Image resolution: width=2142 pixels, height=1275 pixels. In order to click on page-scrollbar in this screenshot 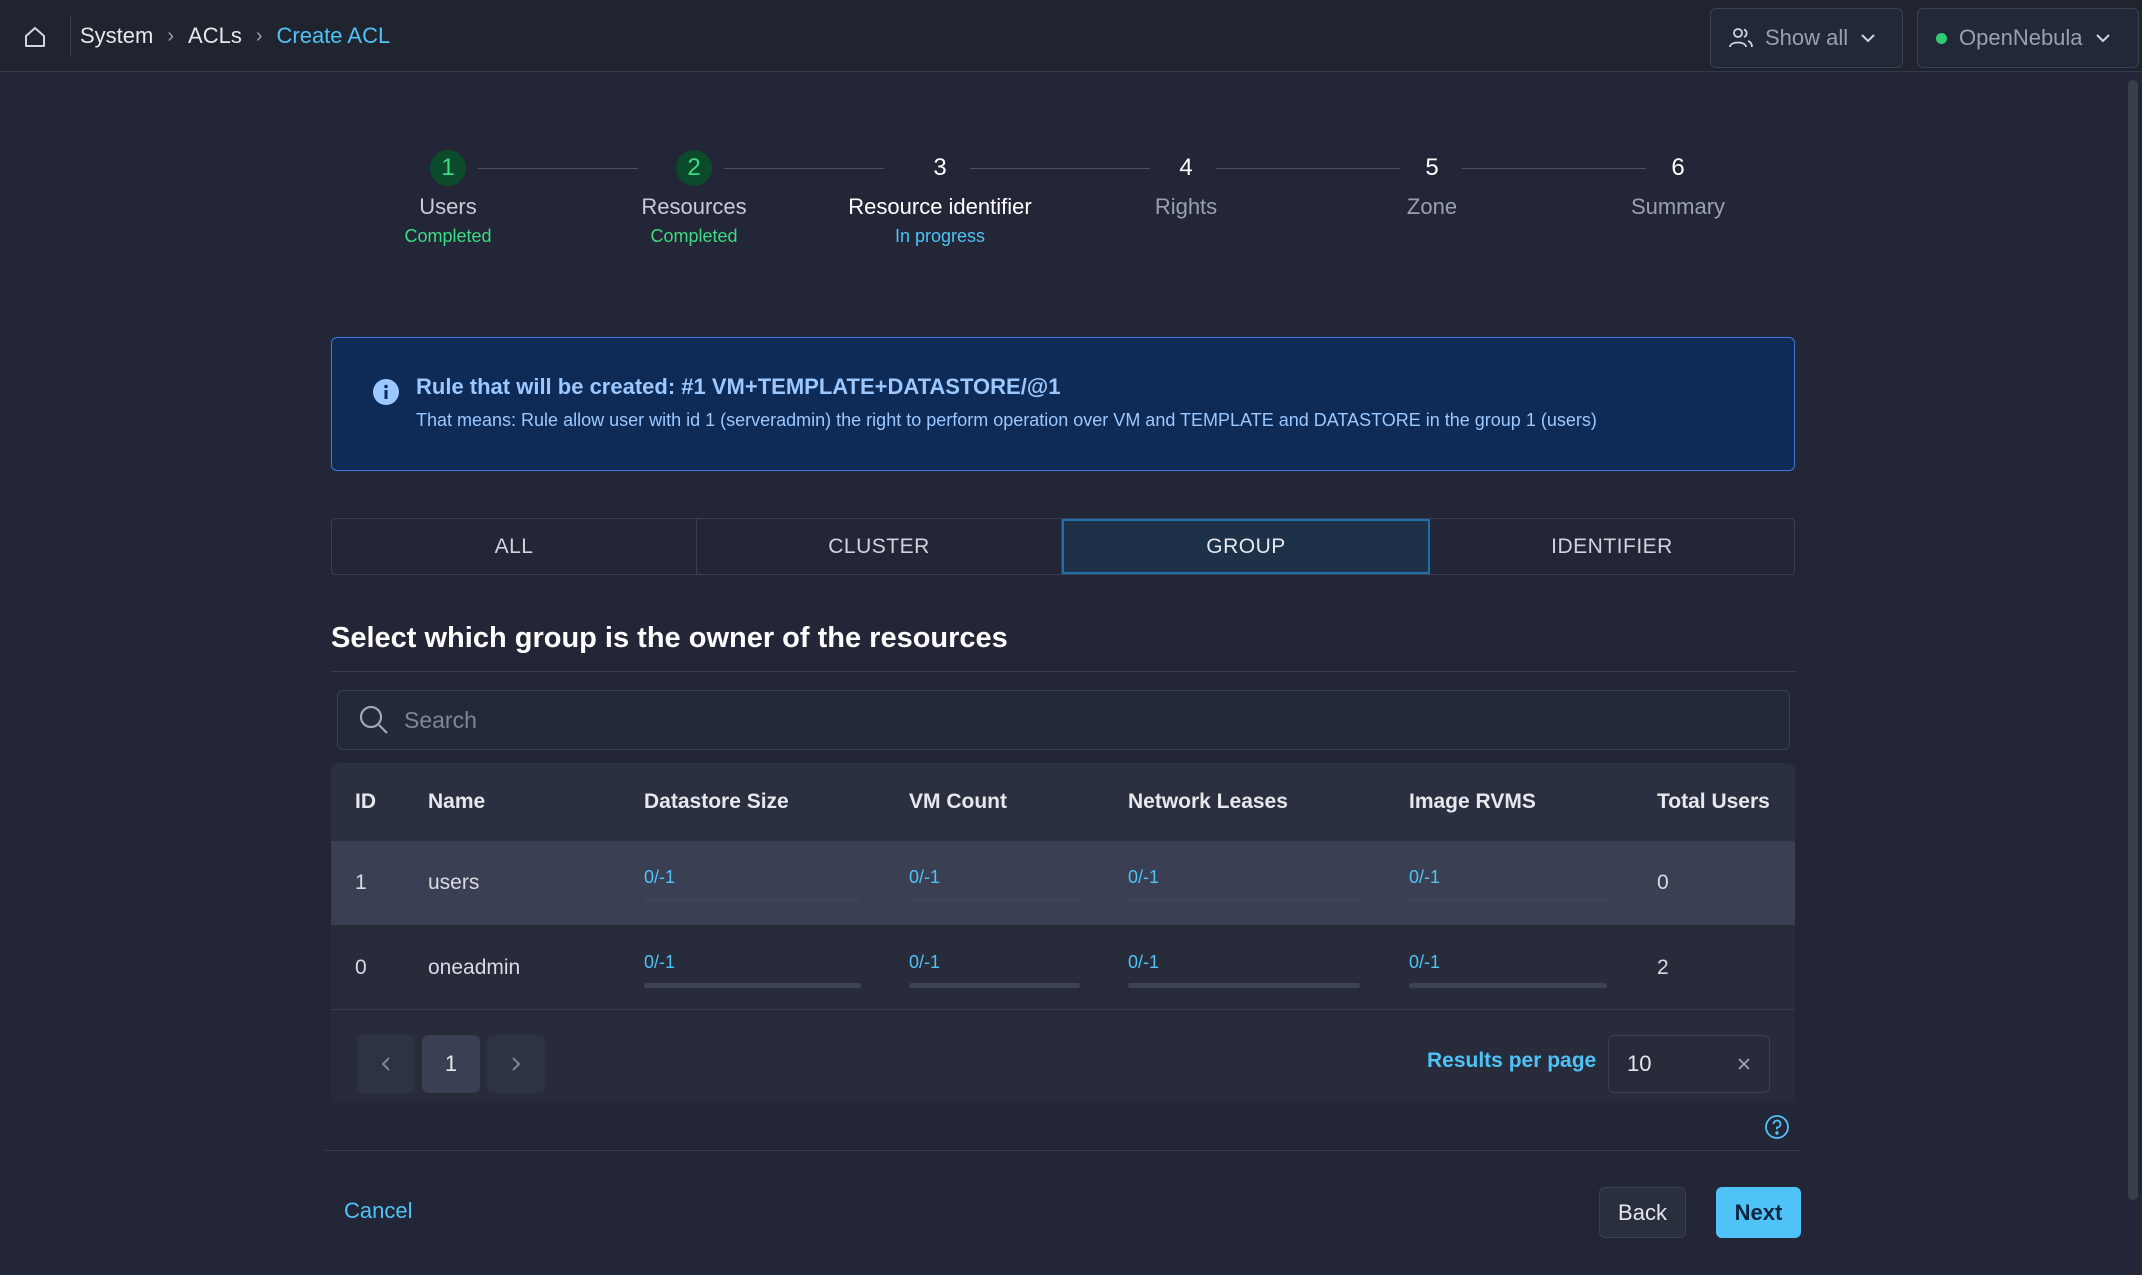, I will do `click(2133, 640)`.